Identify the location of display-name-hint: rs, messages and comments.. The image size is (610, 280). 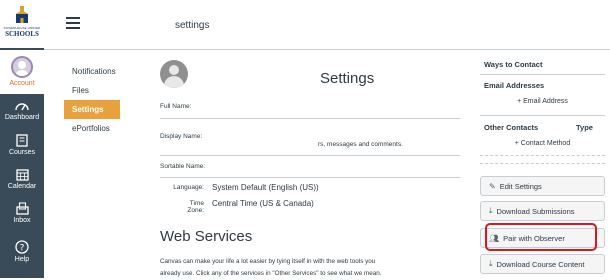
(360, 144).